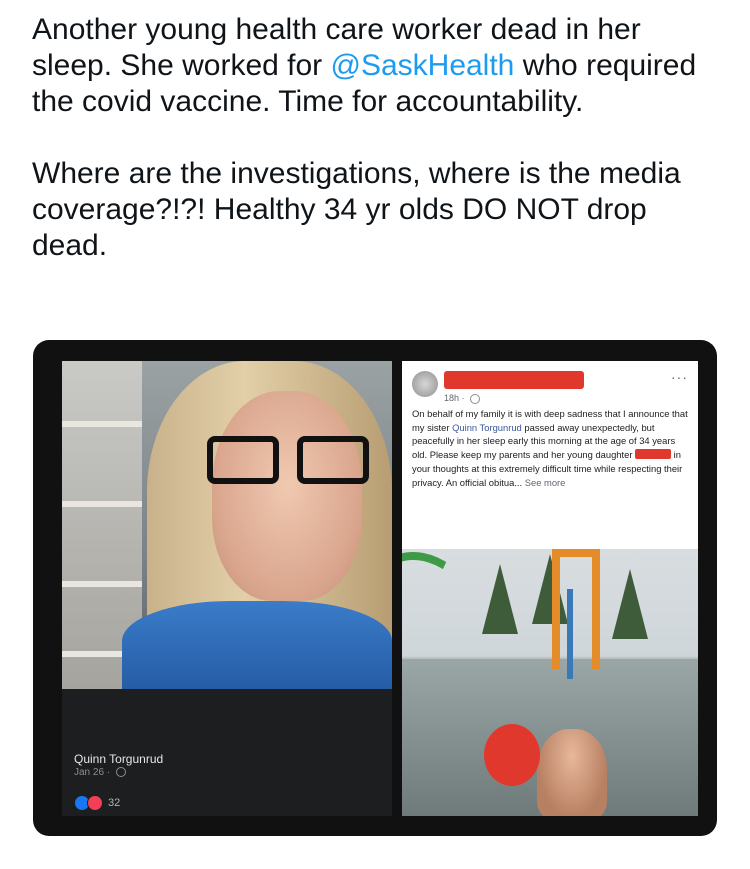 The height and width of the screenshot is (869, 750). What do you see at coordinates (572, 772) in the screenshot?
I see `woman-photo` at bounding box center [572, 772].